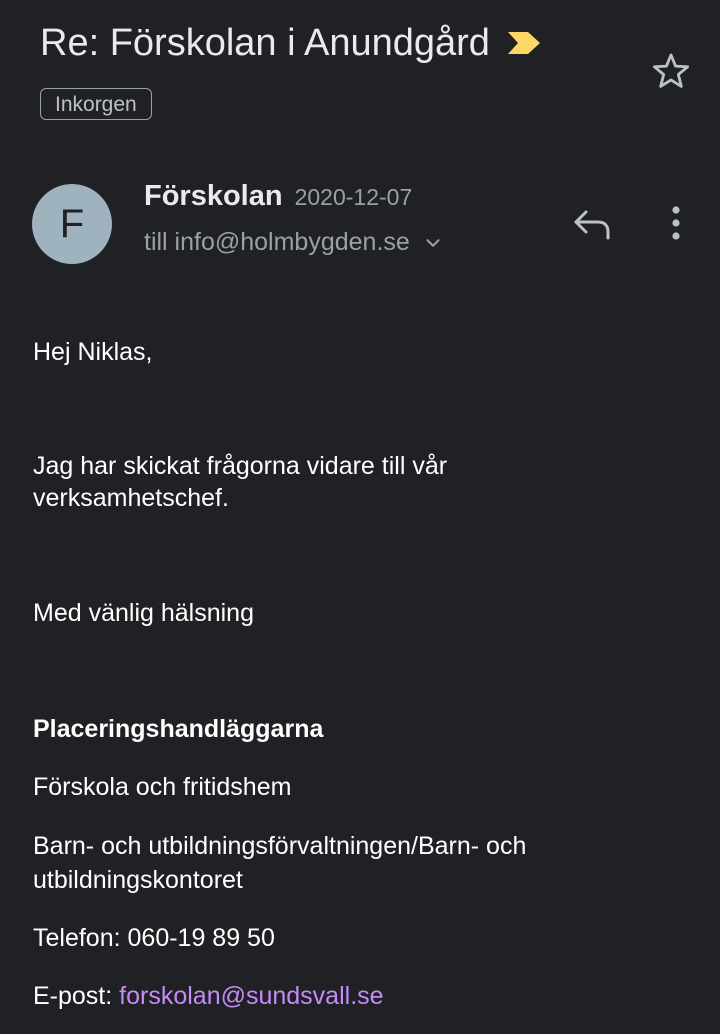 The image size is (720, 1034). I want to click on body-greeting: Hej Niklas,, so click(93, 352).